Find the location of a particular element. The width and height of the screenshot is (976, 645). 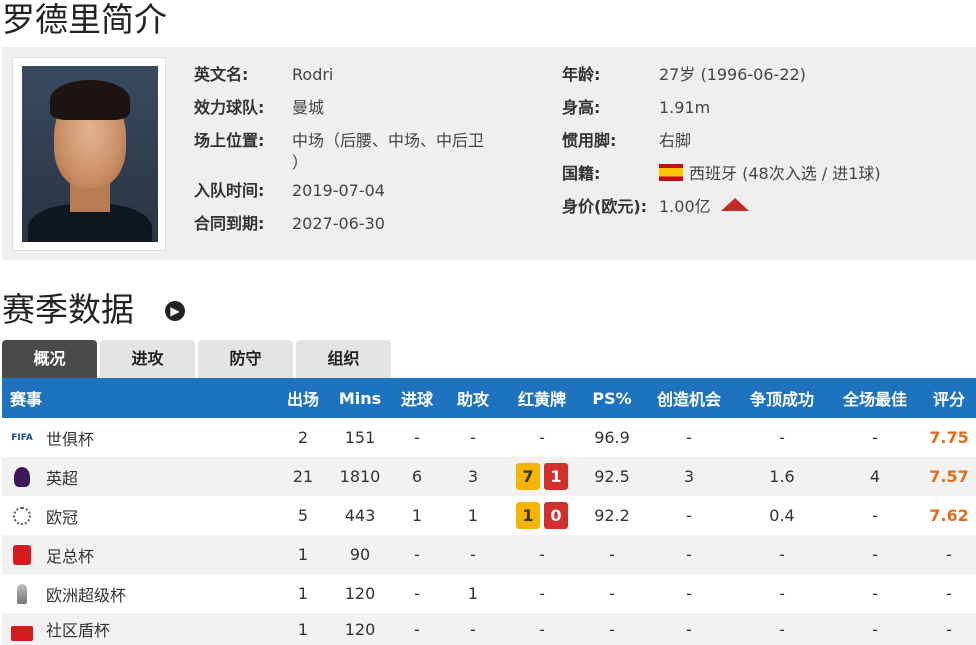

info-position: 场上位置: 中场（后腰、中场、中后卫 ） is located at coordinates (339, 151).